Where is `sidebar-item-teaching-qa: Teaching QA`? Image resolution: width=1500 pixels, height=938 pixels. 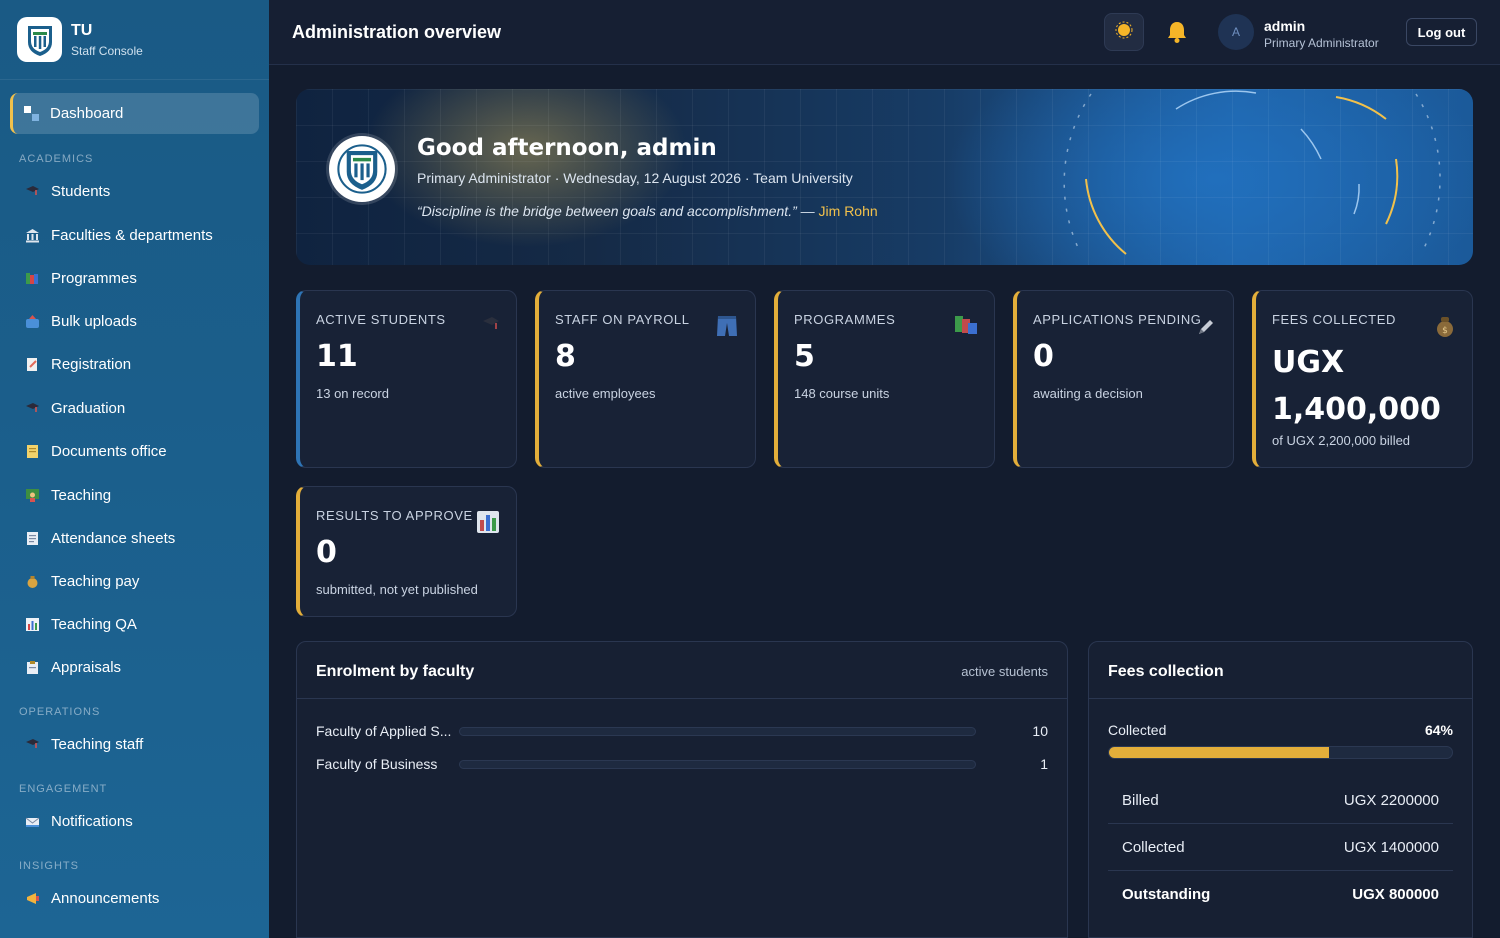 sidebar-item-teaching-qa: Teaching QA is located at coordinates (134, 624).